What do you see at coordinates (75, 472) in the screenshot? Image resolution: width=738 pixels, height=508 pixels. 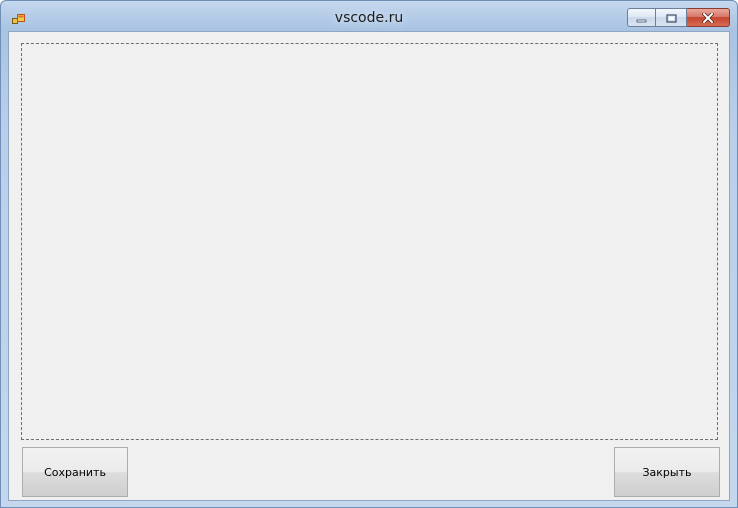 I see `save-button: Сохранить` at bounding box center [75, 472].